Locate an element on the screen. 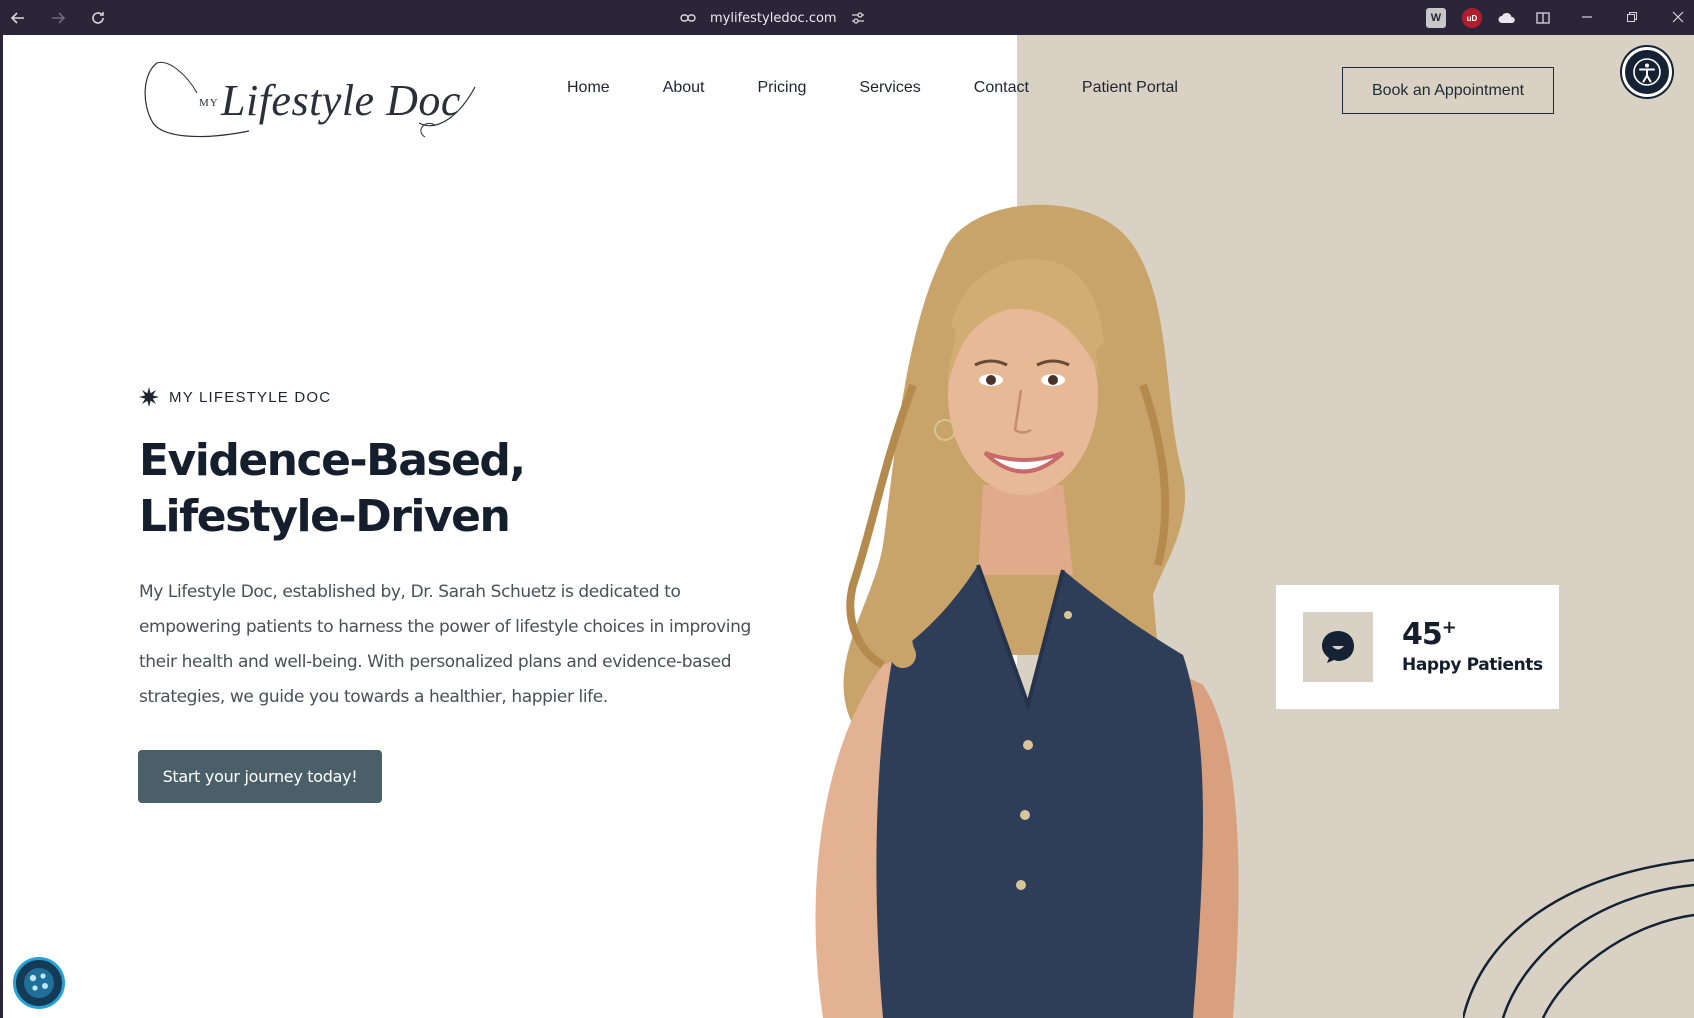 This screenshot has height=1018, width=1694. close-icon is located at coordinates (1678, 17).